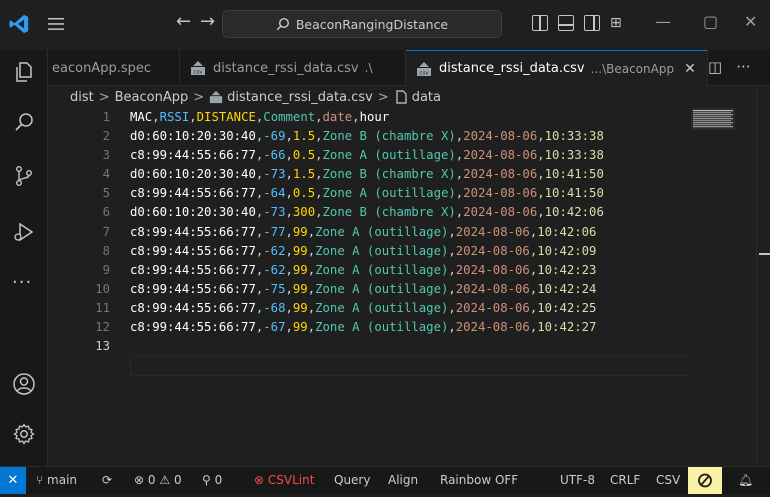 Image resolution: width=770 pixels, height=497 pixels. I want to click on header-hour: hour, so click(374, 117).